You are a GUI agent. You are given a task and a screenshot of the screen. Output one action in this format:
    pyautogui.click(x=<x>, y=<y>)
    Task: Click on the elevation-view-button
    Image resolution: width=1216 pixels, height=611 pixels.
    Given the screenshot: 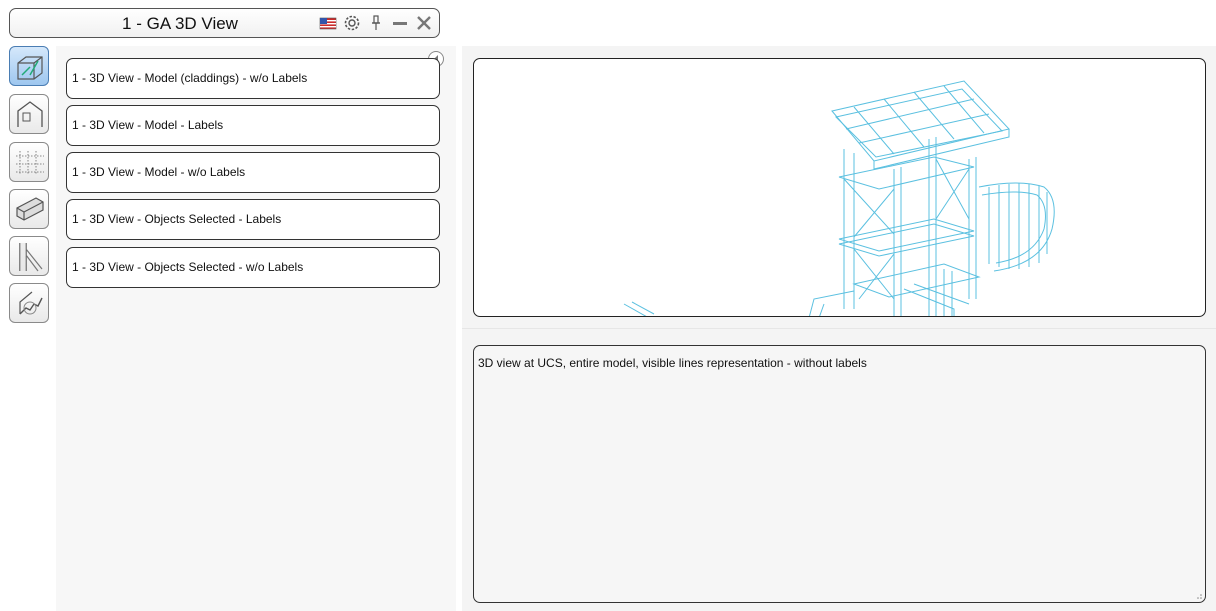 What is the action you would take?
    pyautogui.click(x=29, y=114)
    